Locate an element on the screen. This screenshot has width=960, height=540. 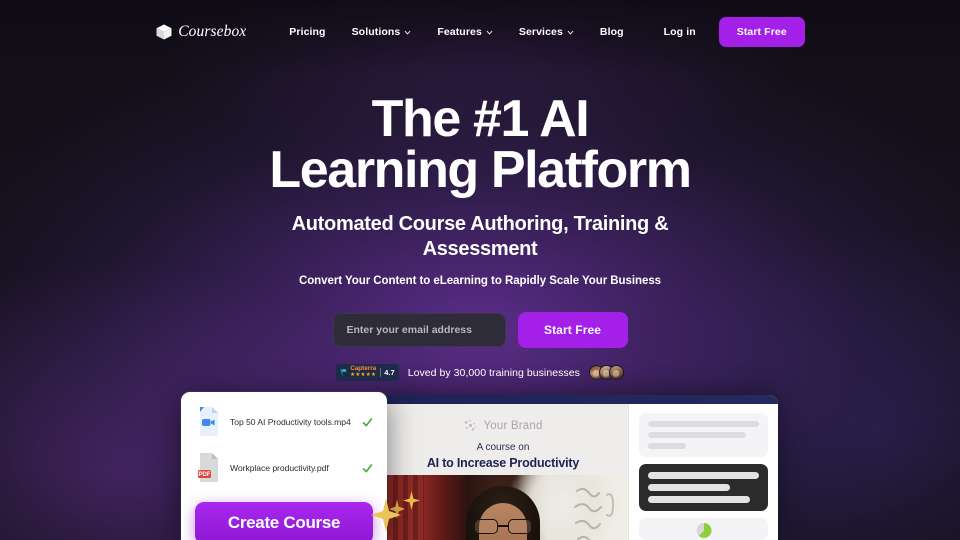
skeleton-panel is located at coordinates (703, 472).